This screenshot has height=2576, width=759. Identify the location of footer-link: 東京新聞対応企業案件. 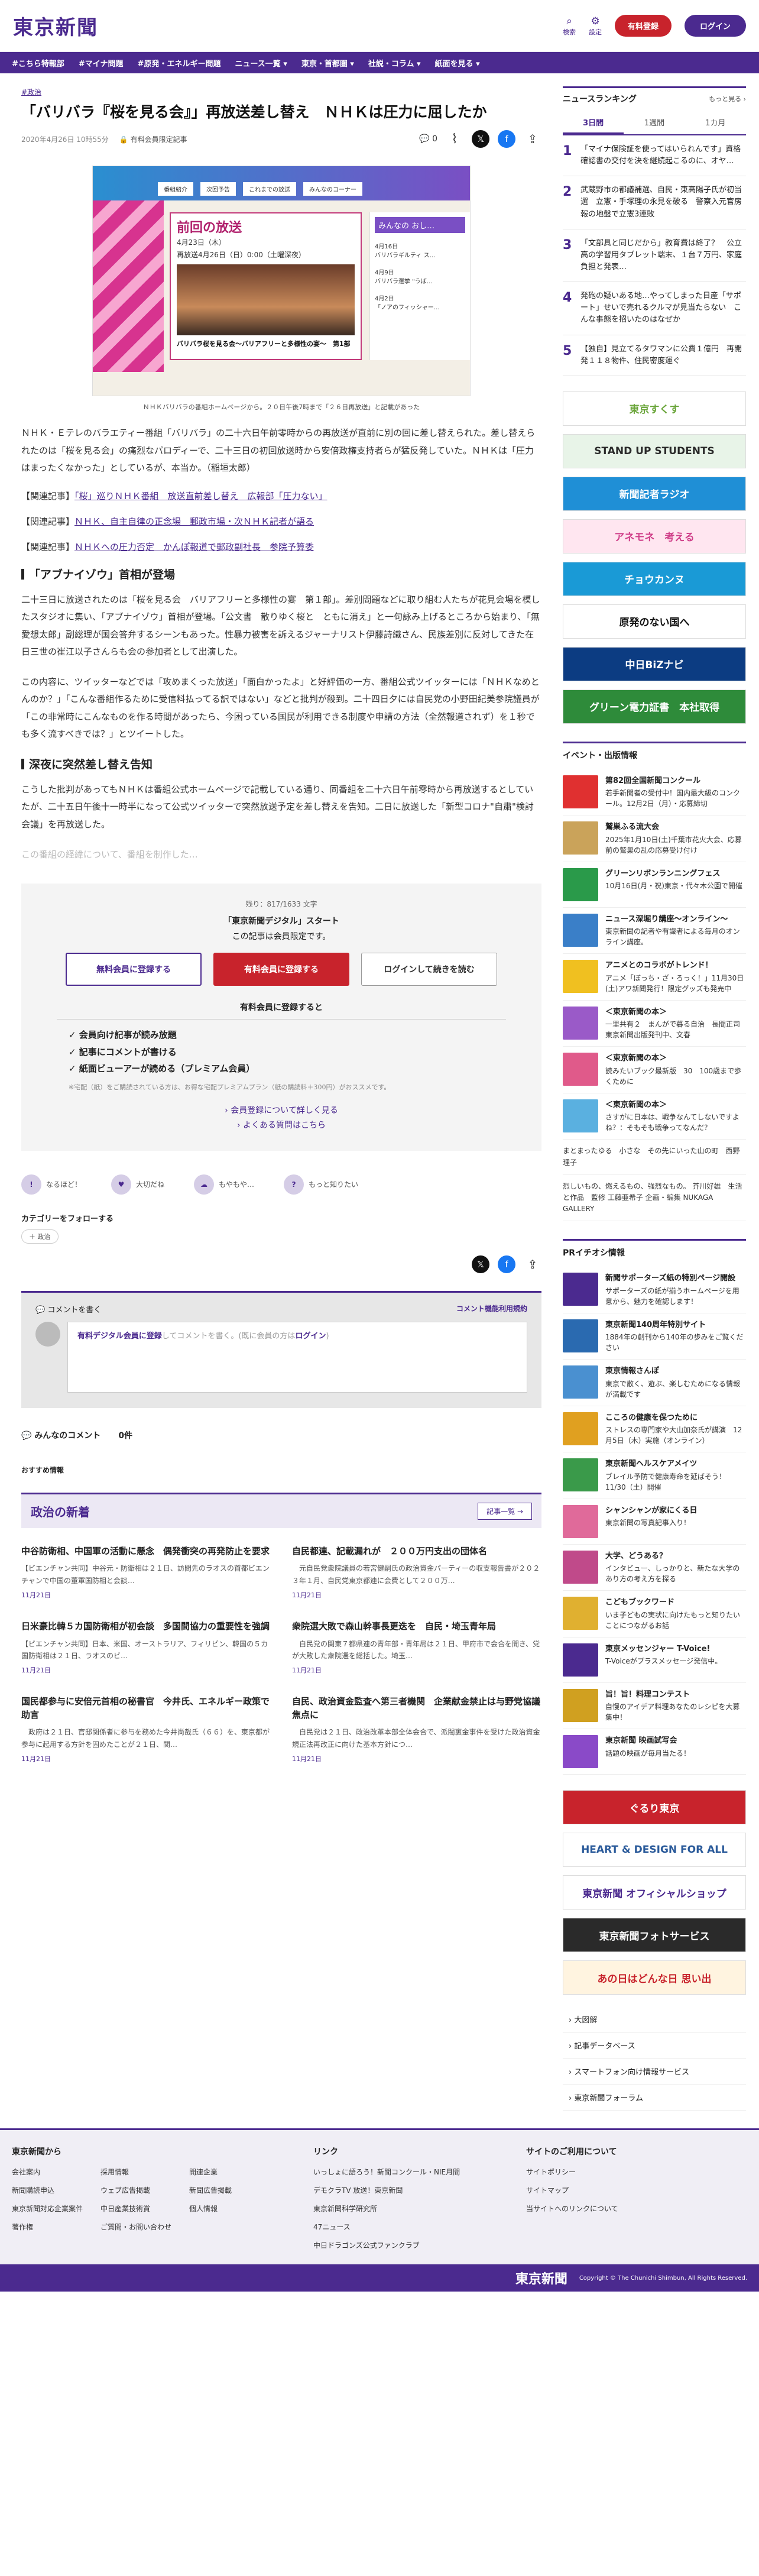
(56, 2208).